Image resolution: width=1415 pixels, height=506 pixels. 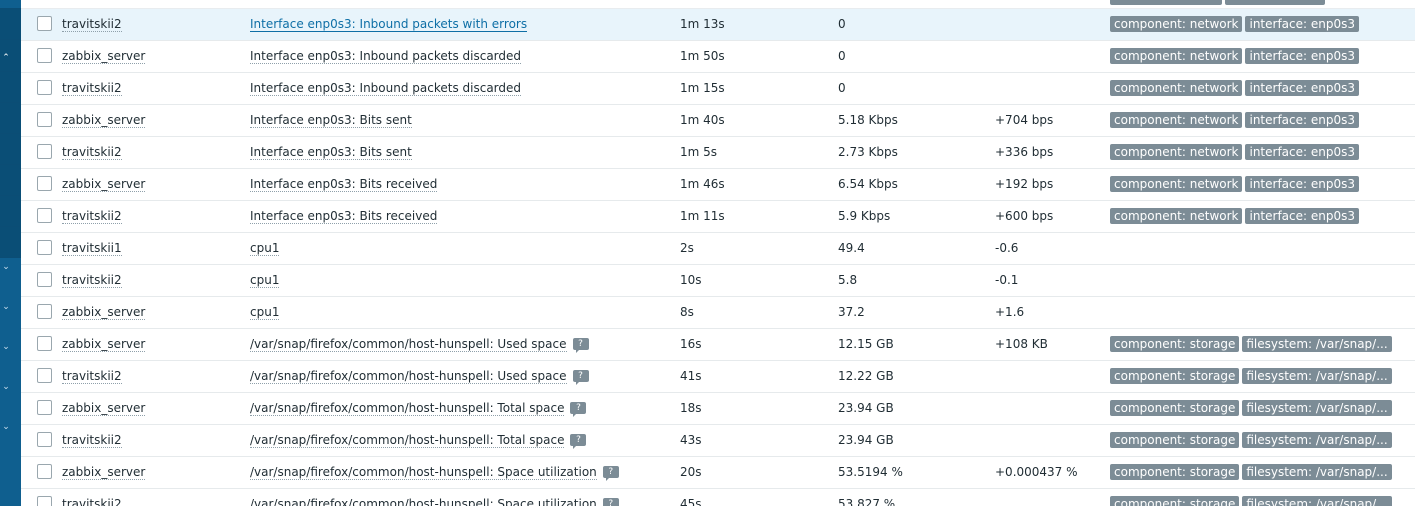 I want to click on host-cell: travitskii2, so click(x=92, y=24).